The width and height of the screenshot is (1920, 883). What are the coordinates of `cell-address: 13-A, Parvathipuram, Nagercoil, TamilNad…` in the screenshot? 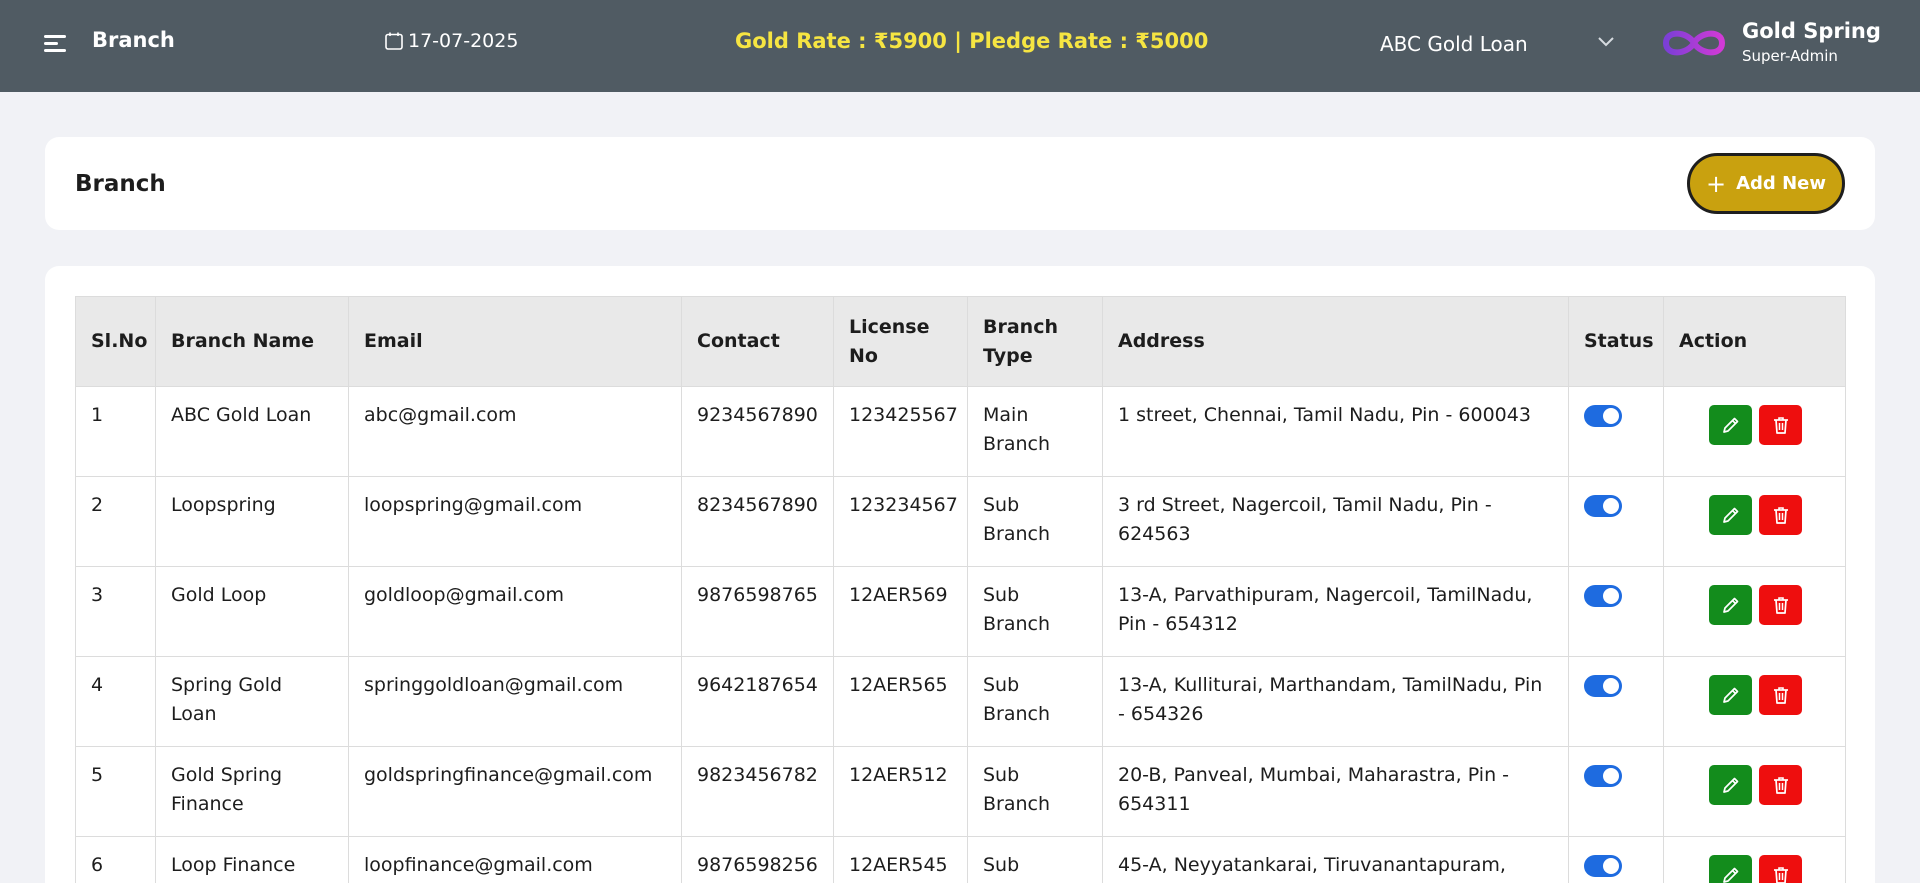 It's located at (1335, 611).